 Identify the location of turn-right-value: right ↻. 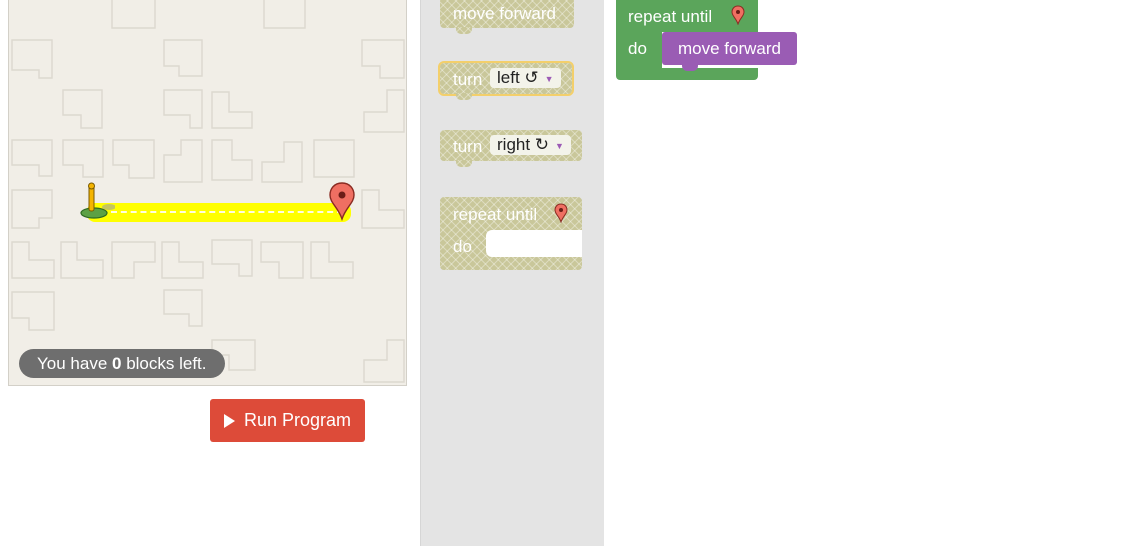
(523, 144).